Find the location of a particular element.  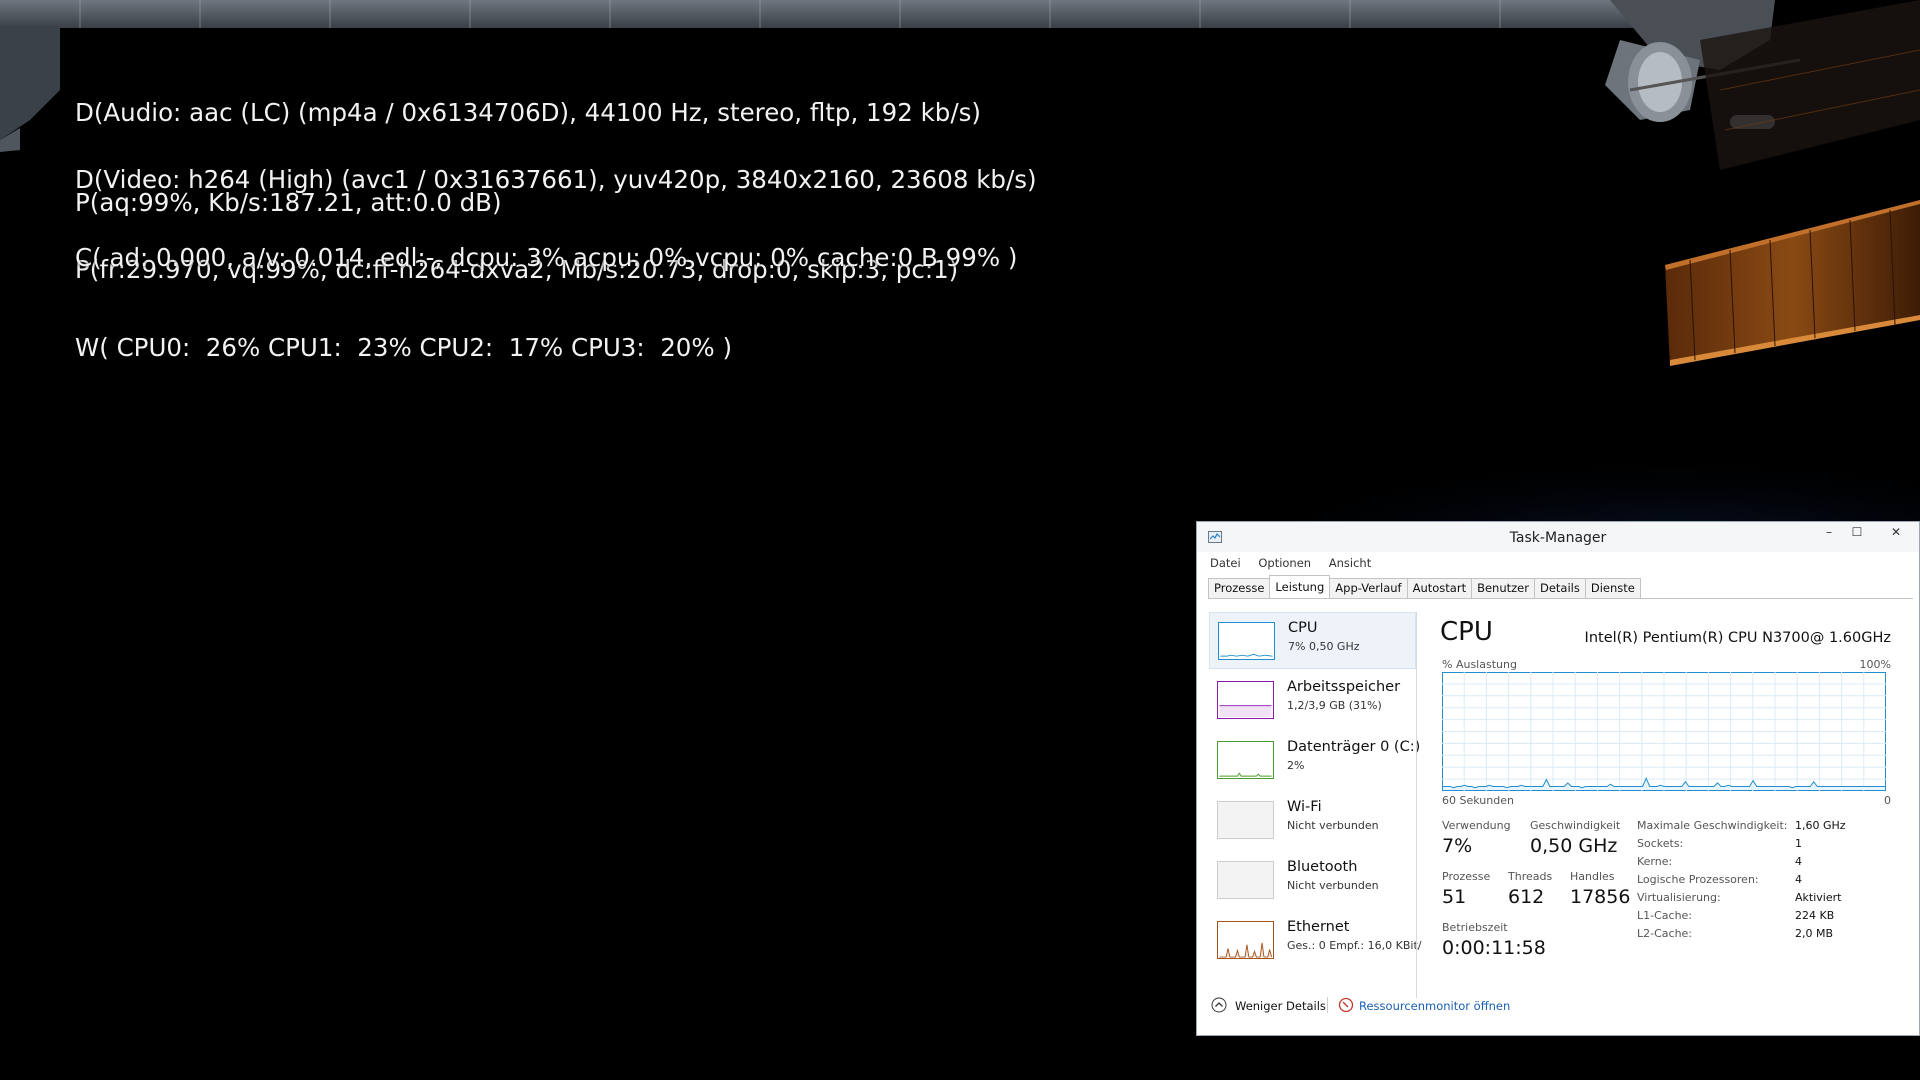

handles-label: Handles is located at coordinates (1592, 876).